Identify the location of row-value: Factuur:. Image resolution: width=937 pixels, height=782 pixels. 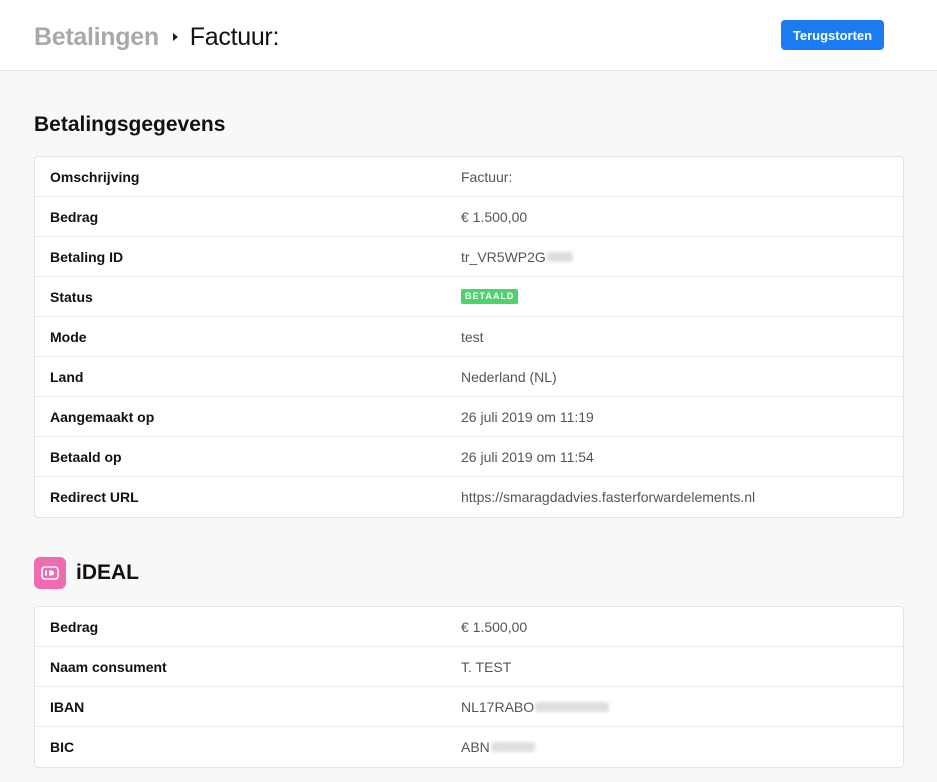
(487, 176).